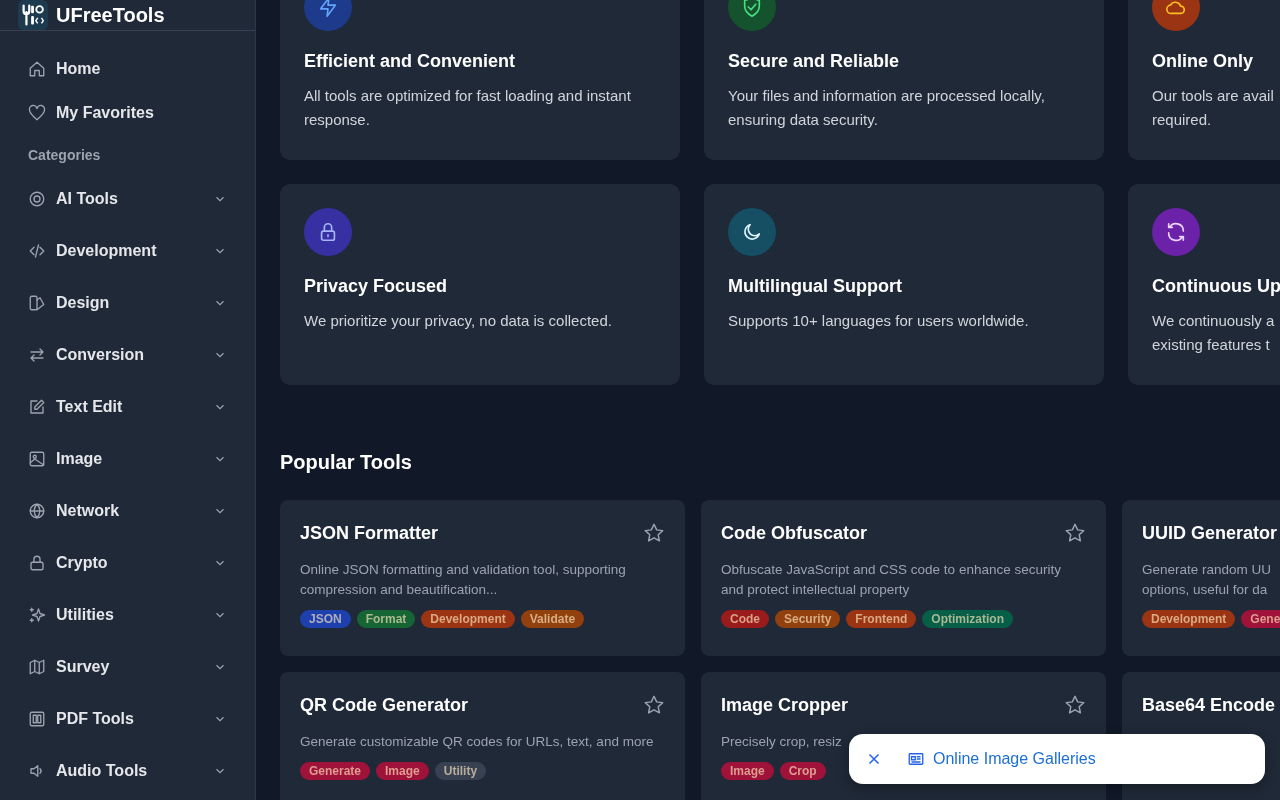 The width and height of the screenshot is (1280, 800). I want to click on tool-description: Generate random UU options, useful for da, so click(1207, 580).